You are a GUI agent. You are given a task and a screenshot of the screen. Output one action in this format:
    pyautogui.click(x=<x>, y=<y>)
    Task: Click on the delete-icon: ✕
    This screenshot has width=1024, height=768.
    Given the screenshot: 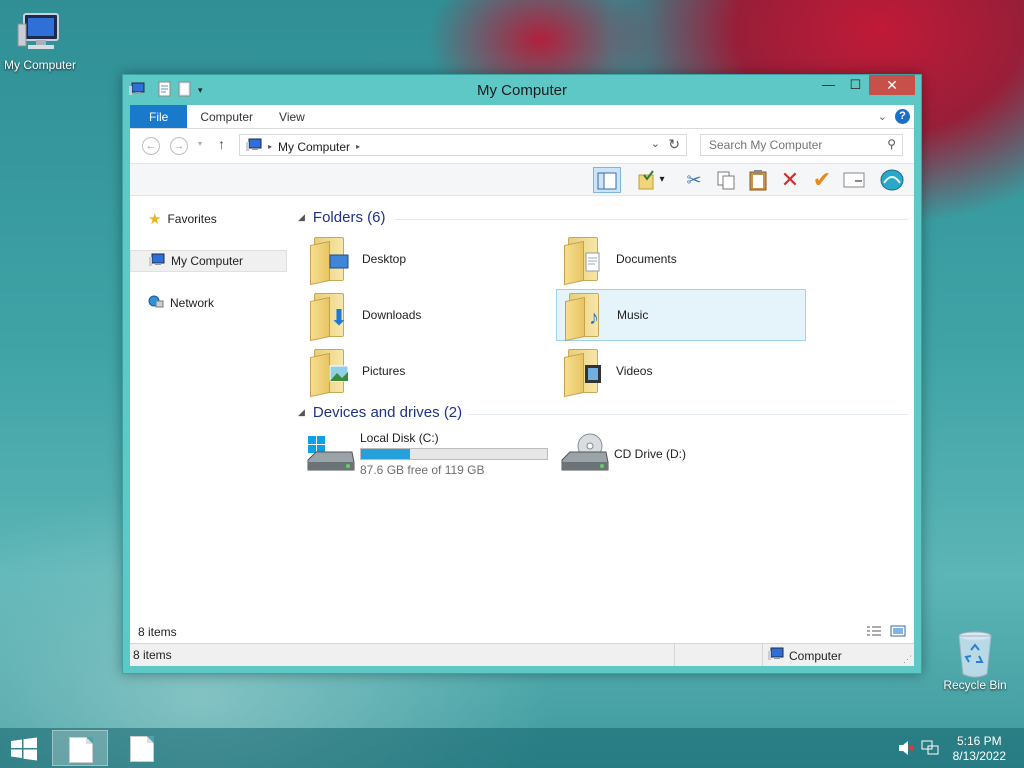 What is the action you would take?
    pyautogui.click(x=790, y=180)
    